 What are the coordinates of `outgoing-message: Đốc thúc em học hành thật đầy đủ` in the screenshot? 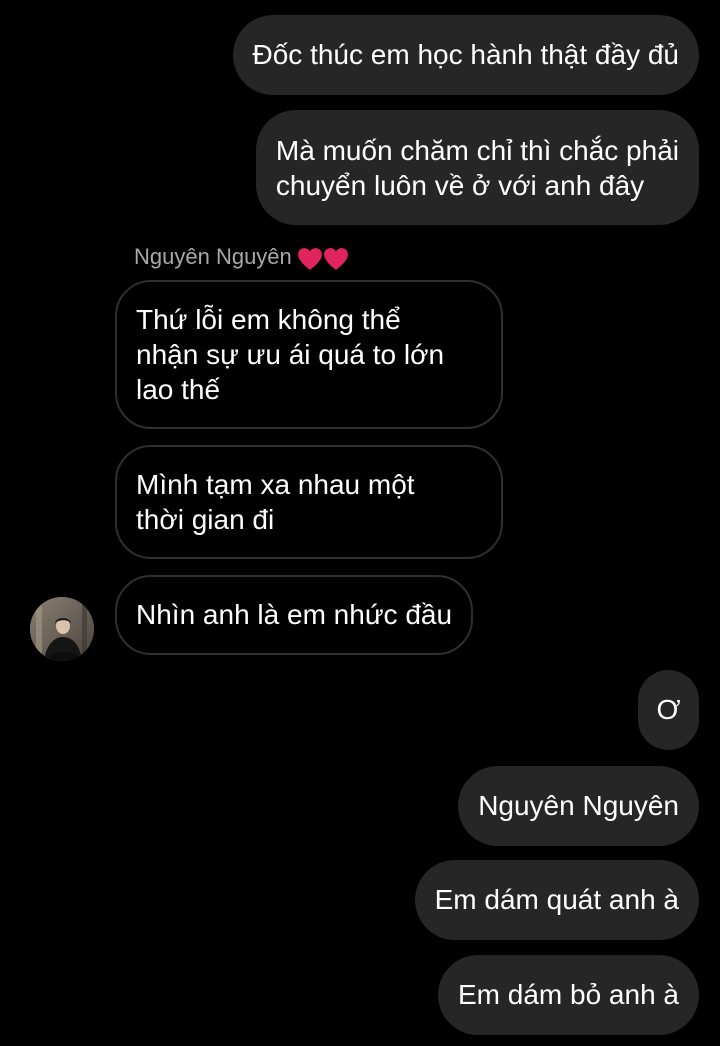 It's located at (465, 55).